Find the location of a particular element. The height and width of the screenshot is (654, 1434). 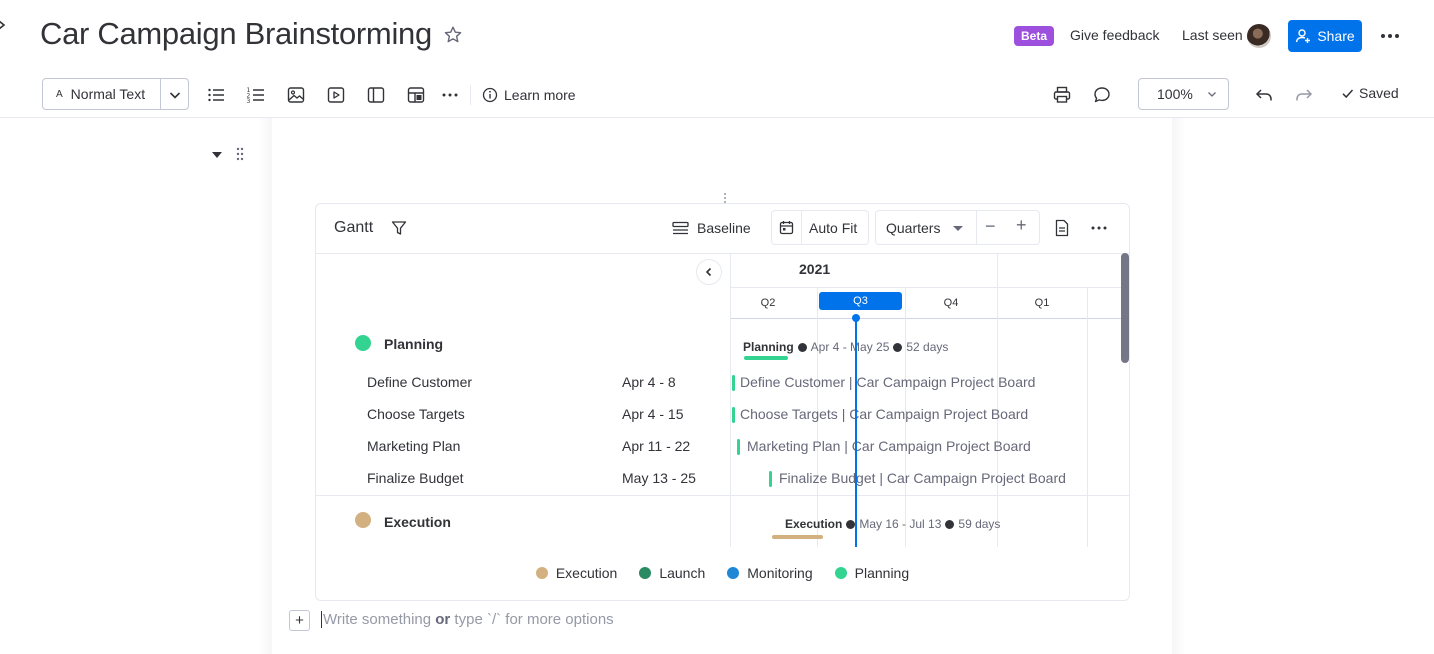

editor-toolbar: A Normal Text 123 Learn more 100% Saved is located at coordinates (717, 95).